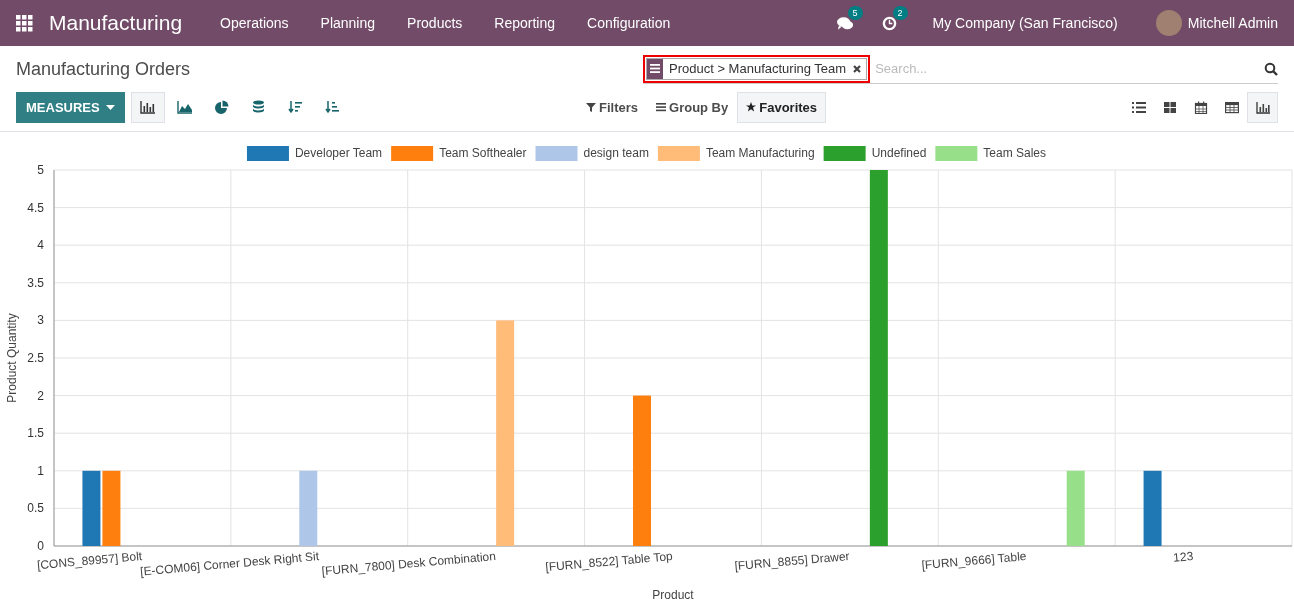 This screenshot has height=607, width=1294. What do you see at coordinates (1231, 107) in the screenshot?
I see `table-icon` at bounding box center [1231, 107].